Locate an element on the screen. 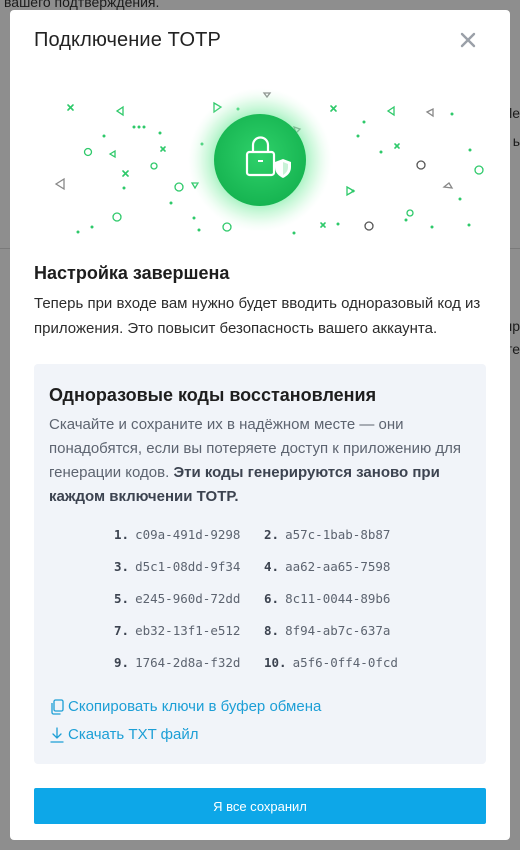 The height and width of the screenshot is (850, 520). copy-keys-link: Скопировать ключи в буфер обмена is located at coordinates (185, 706).